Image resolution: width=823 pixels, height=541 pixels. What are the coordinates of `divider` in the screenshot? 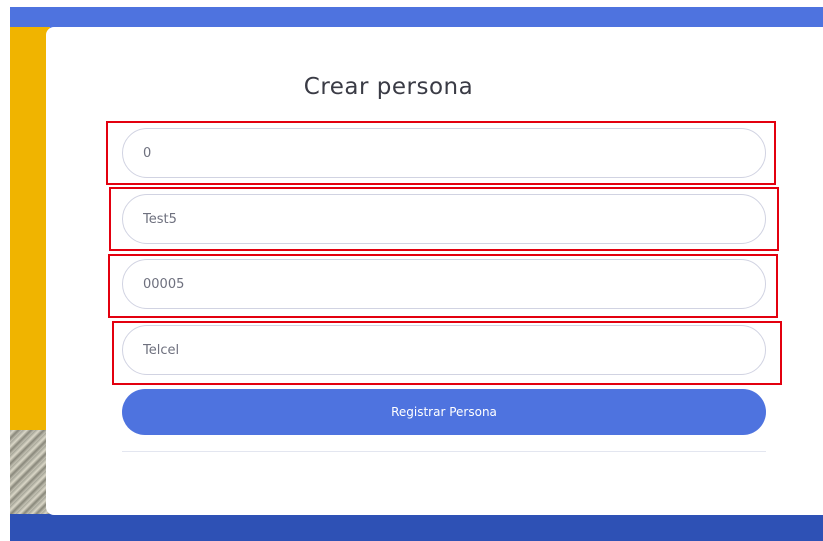 It's located at (444, 451).